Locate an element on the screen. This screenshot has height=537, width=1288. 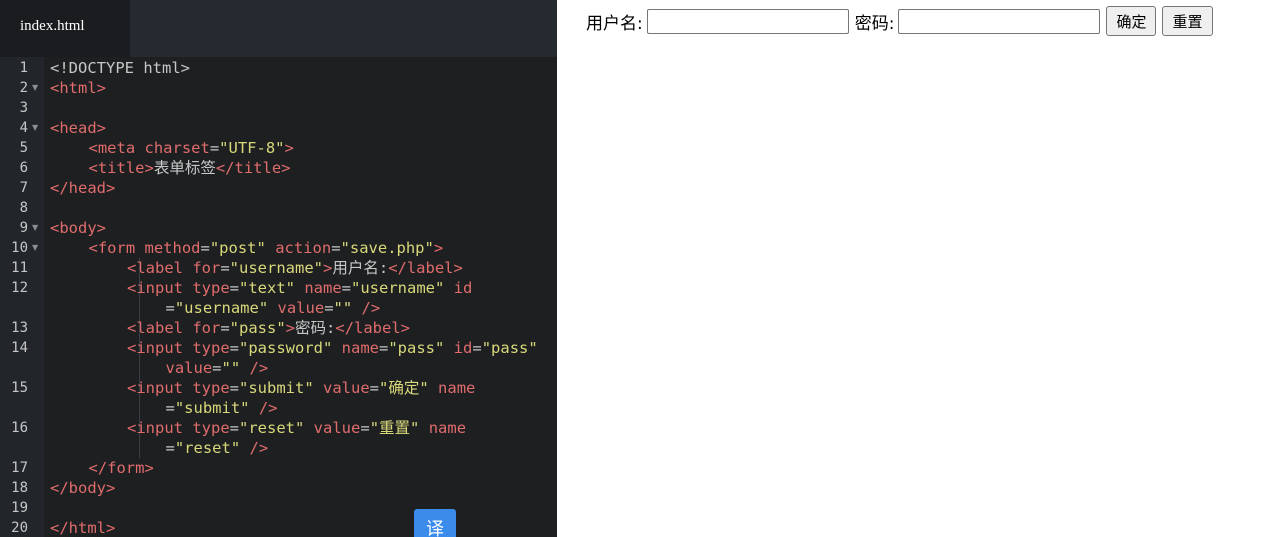
code-token: name is located at coordinates (447, 428).